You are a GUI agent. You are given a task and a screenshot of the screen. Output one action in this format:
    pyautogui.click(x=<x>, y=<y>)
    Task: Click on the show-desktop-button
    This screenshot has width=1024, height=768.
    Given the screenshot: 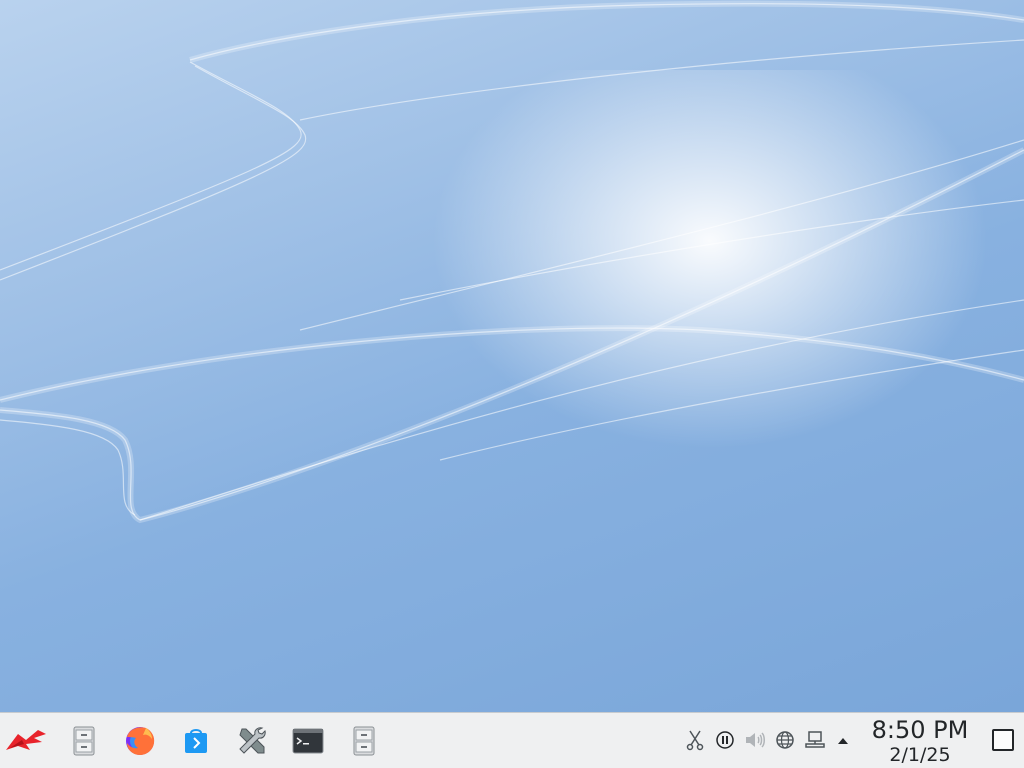 What is the action you would take?
    pyautogui.click(x=1003, y=740)
    